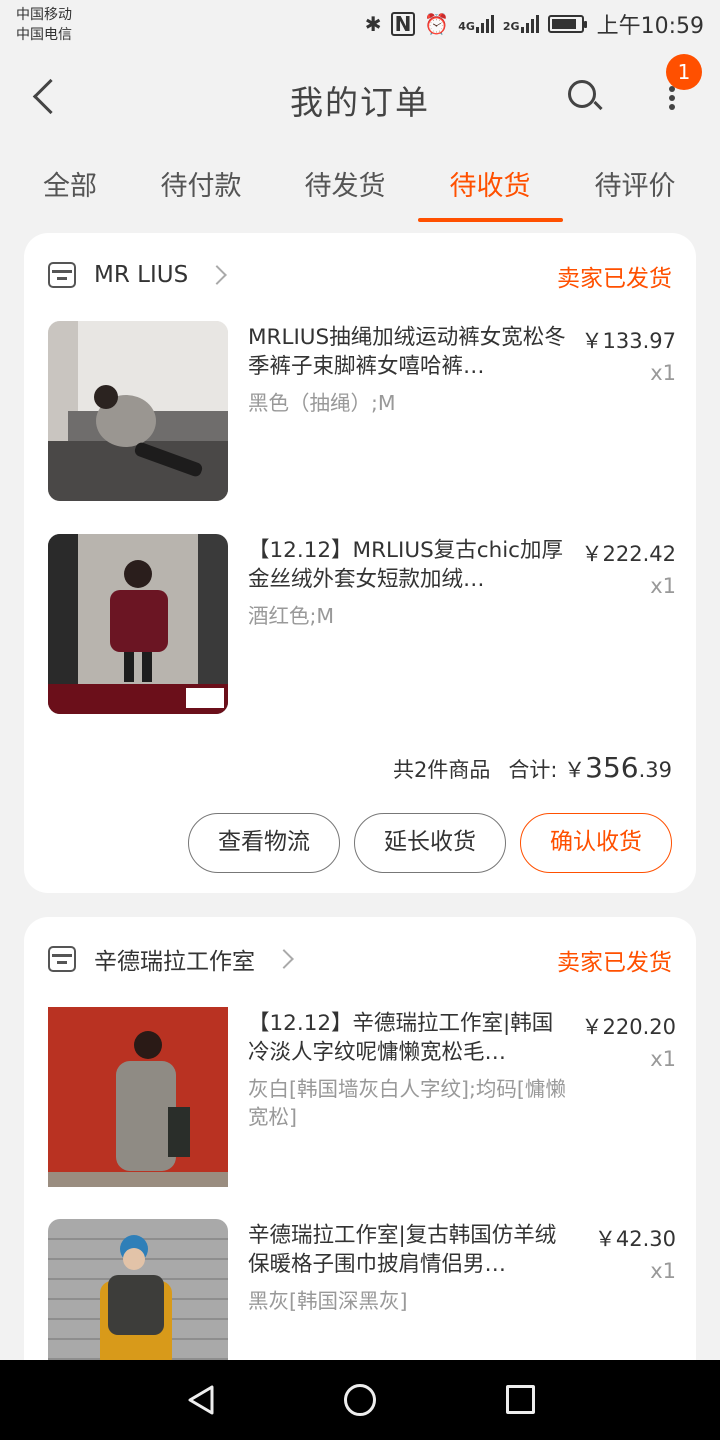 This screenshot has width=720, height=1440. Describe the element at coordinates (328, 1301) in the screenshot. I see `product-sku: 黑灰[韩国深黑灰]` at that location.